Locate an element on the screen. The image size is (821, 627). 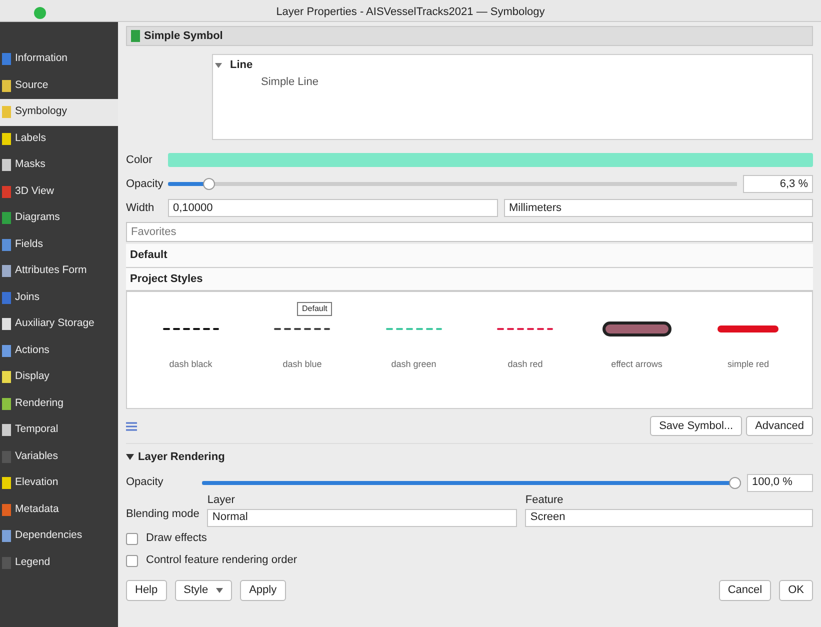
blend-dropdown: Screen is located at coordinates (669, 517).